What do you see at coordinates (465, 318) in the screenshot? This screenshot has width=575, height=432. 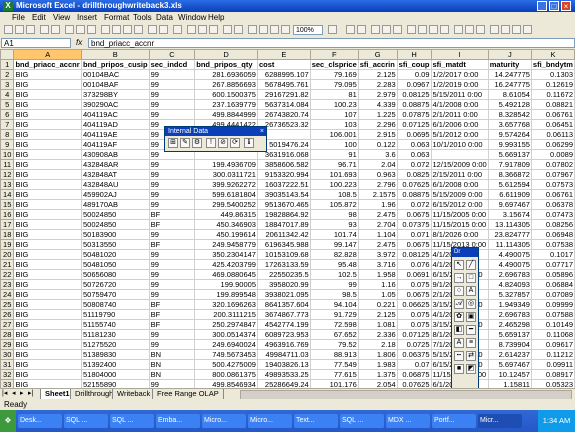 I see `drawing-toolbar: Dr ↖ ╱ → □ ○ A 𝒜 ◎ ✿ ▣ ◧ ━ A ≡ ┅ ⇄ ■ ◩` at bounding box center [465, 318].